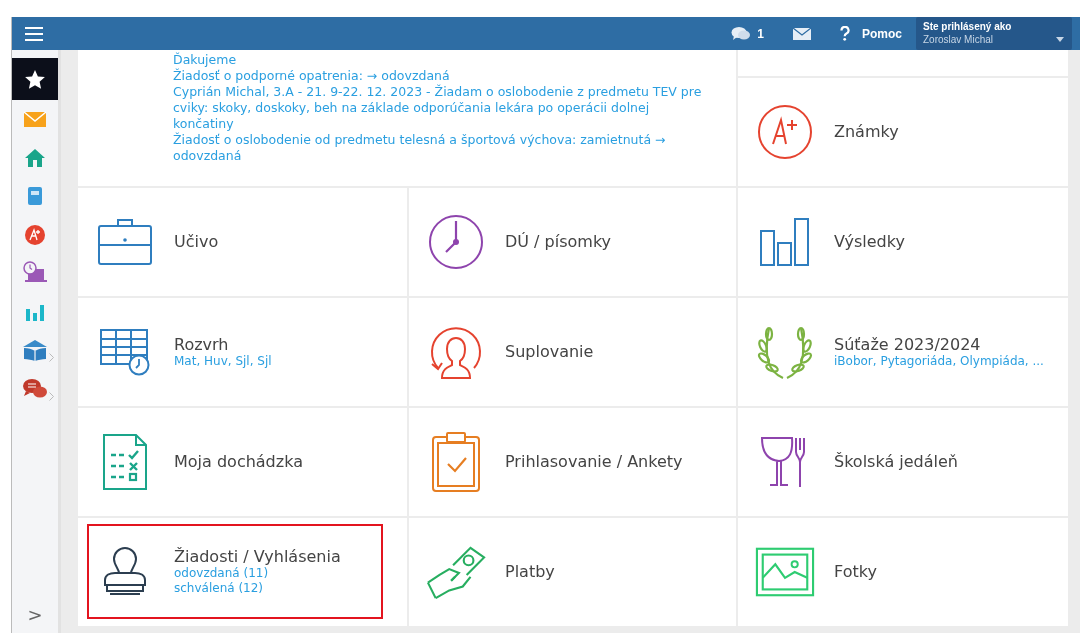 The height and width of the screenshot is (633, 1080). Describe the element at coordinates (456, 461) in the screenshot. I see `clipboard-check-icon` at that location.